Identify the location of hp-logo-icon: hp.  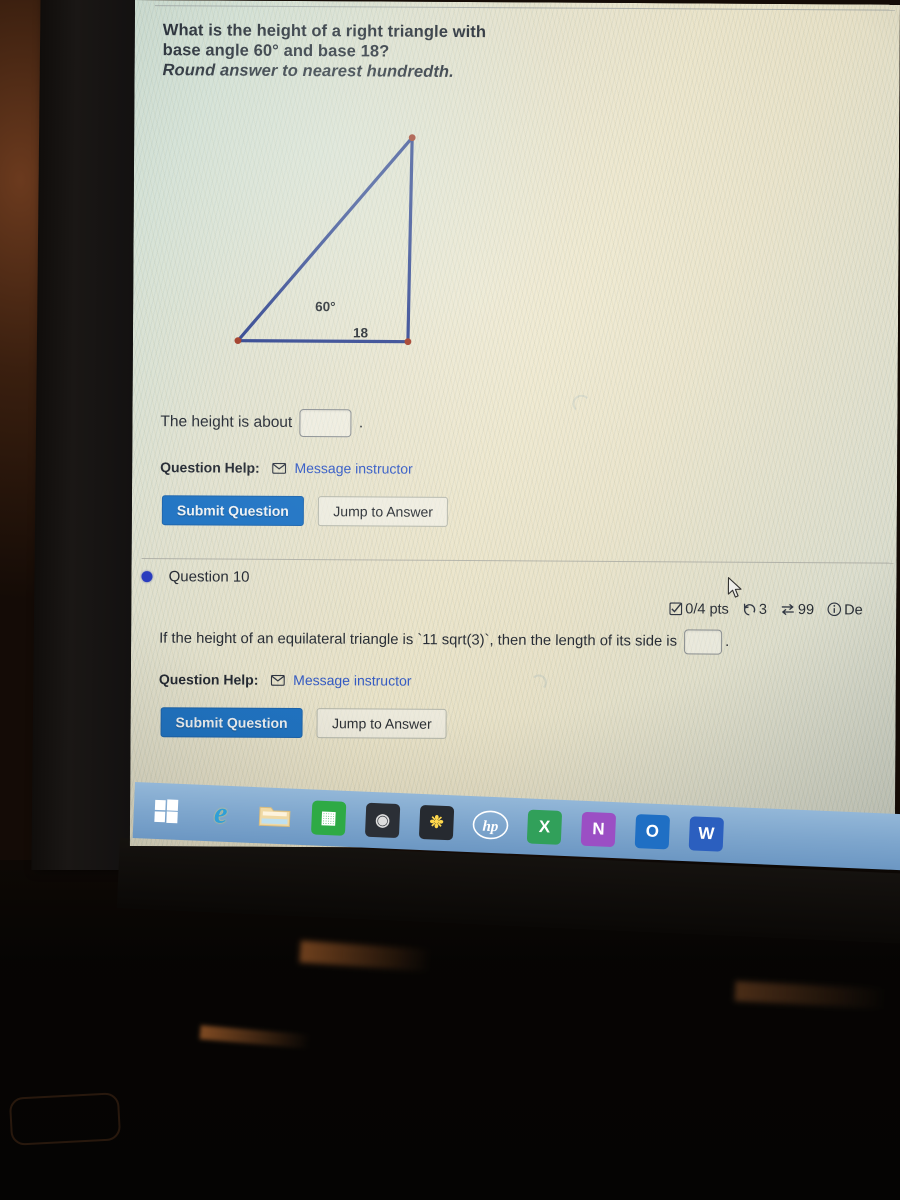
(491, 825).